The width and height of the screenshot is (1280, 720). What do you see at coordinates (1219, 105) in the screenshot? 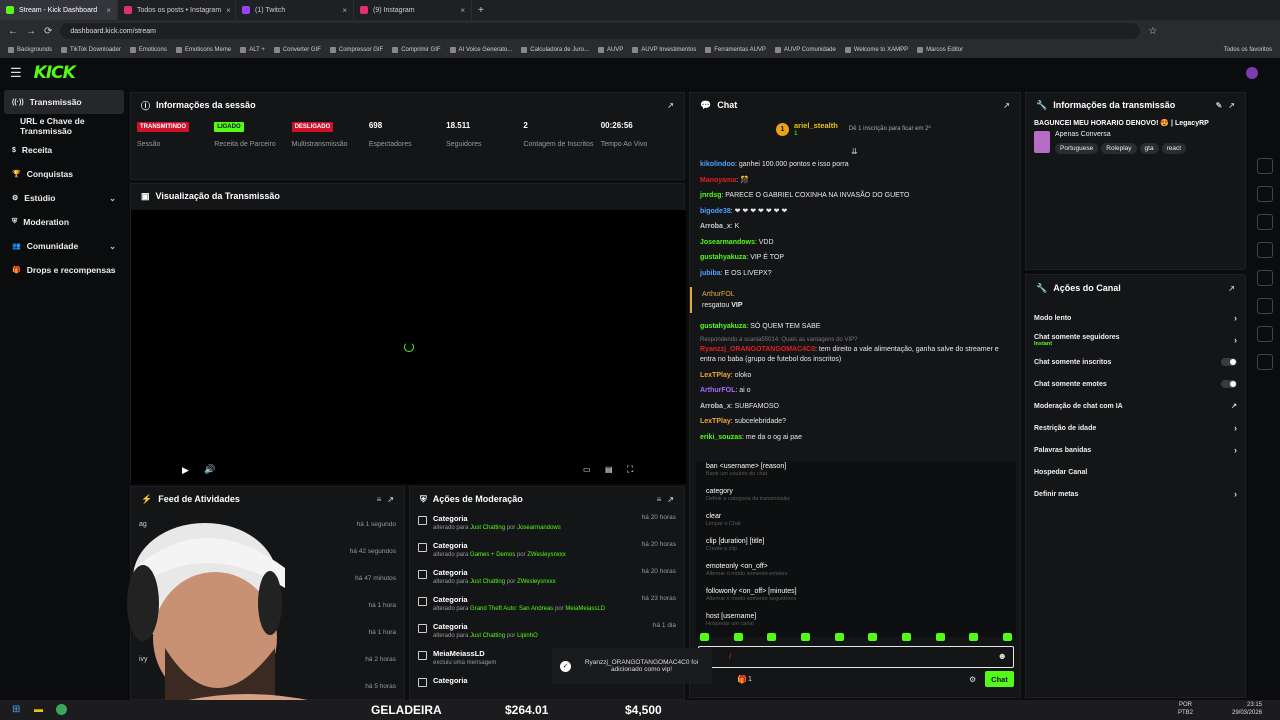
I see `edit-icon: ✎` at bounding box center [1219, 105].